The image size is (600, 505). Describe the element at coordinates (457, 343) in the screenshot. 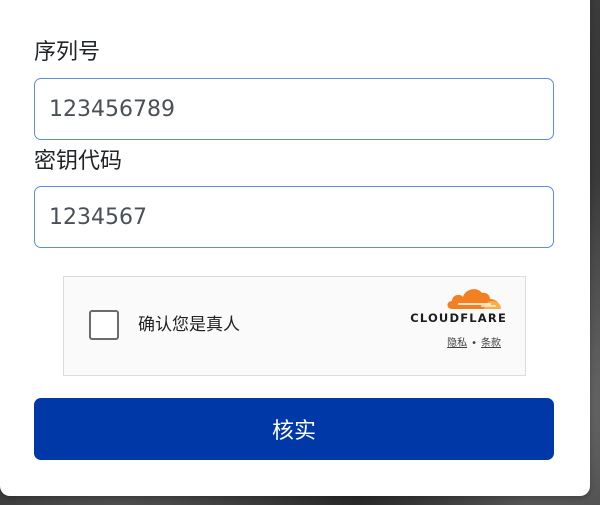

I see `privacy-link: 隐私` at that location.